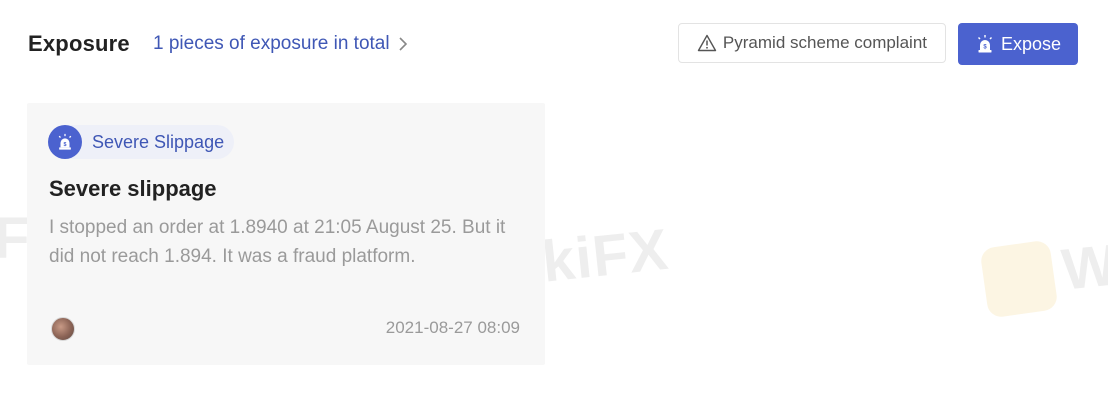 This screenshot has width=1108, height=417. What do you see at coordinates (1083, 267) in the screenshot?
I see `watermark-w-right: W` at bounding box center [1083, 267].